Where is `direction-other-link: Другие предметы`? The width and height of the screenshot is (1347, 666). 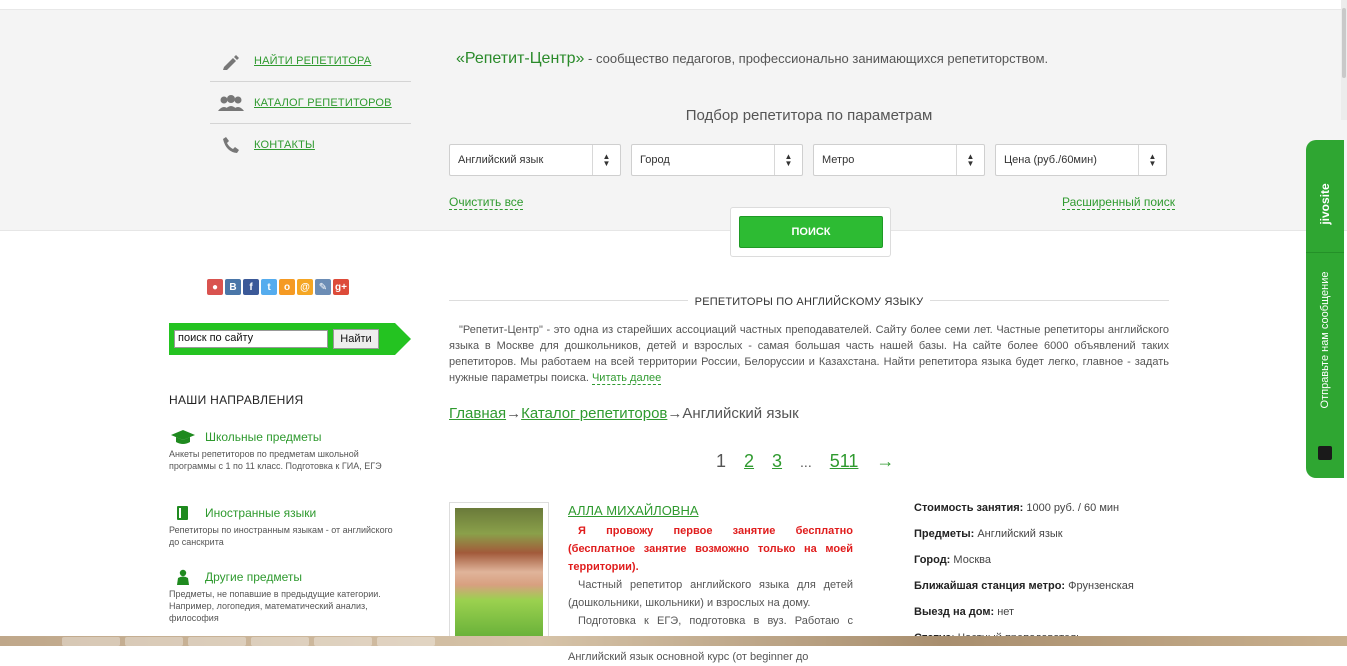
direction-other-link: Другие предметы is located at coordinates (253, 577).